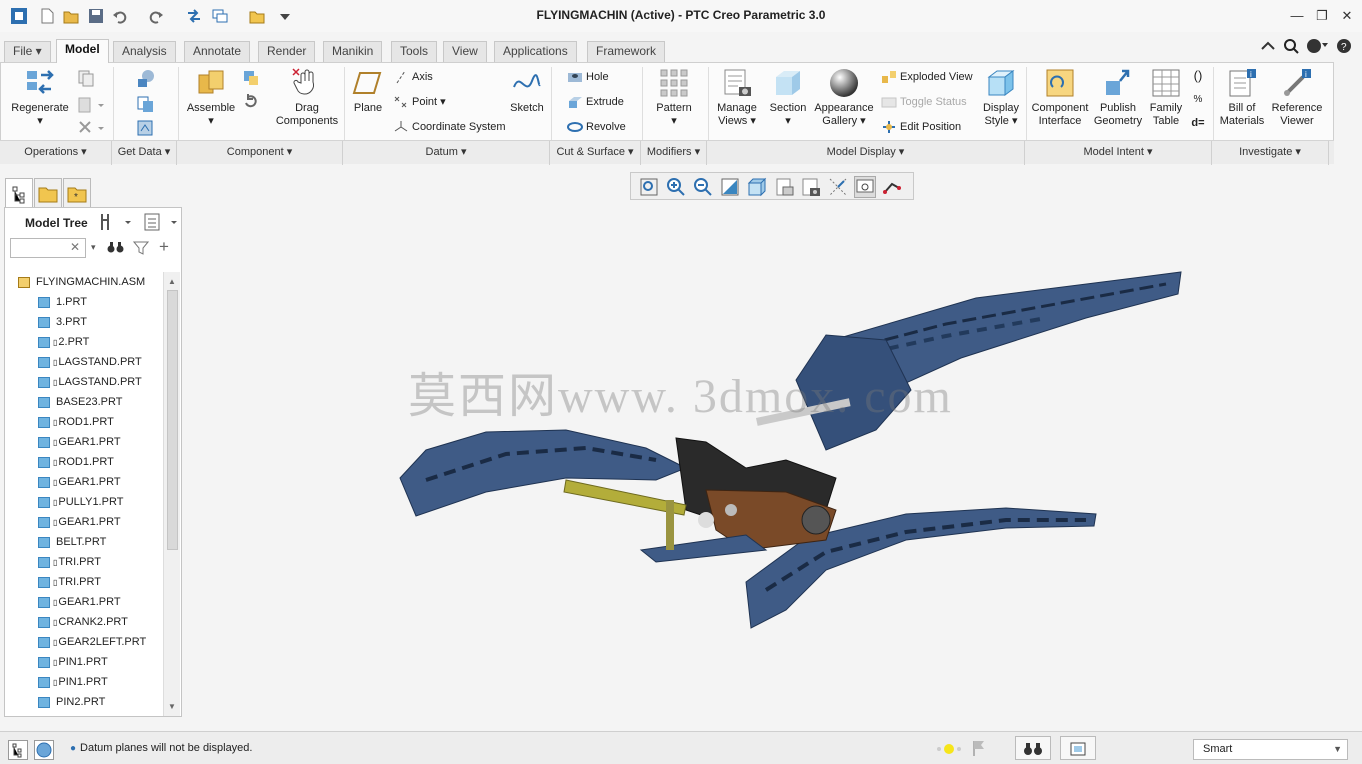  I want to click on display-style-button: Display Style ▾, so click(1001, 97).